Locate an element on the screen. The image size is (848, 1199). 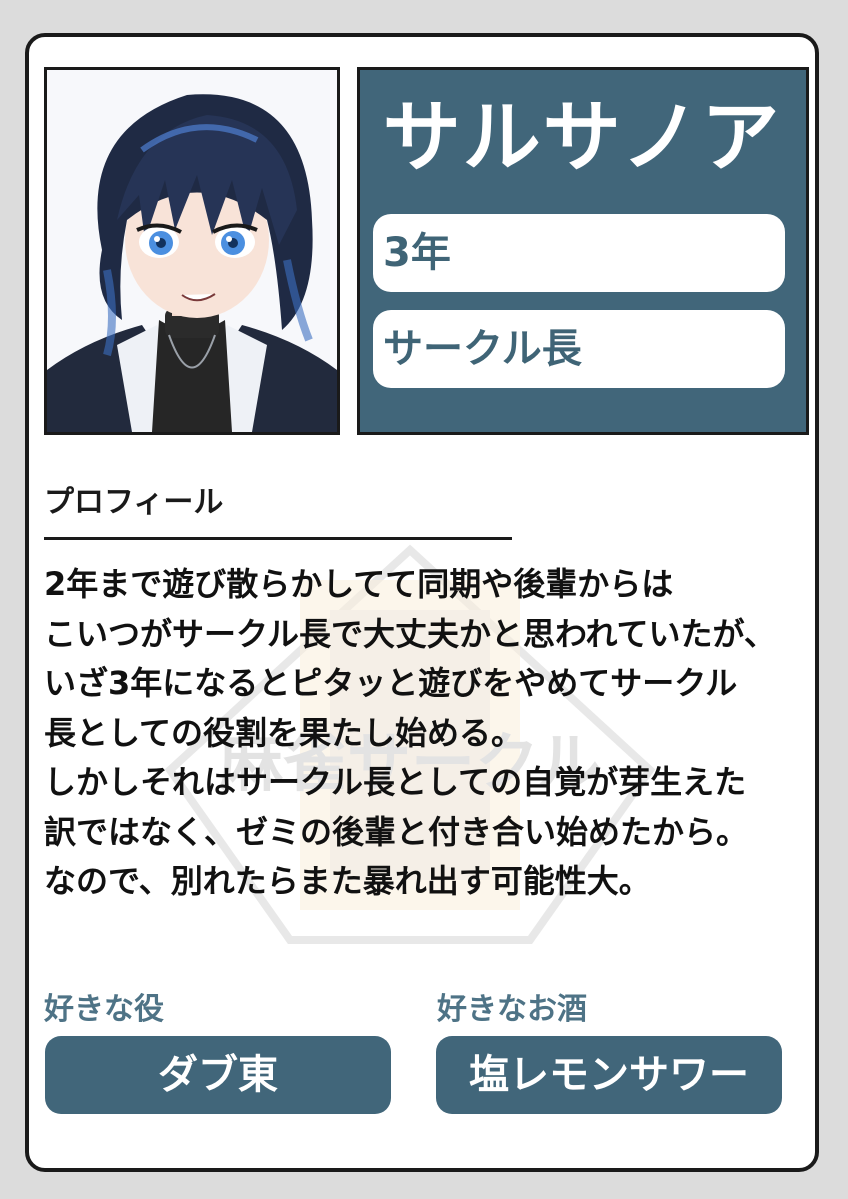
profile-line: しかしそれはサークル長としての自覚が芽生えた is located at coordinates (395, 782).